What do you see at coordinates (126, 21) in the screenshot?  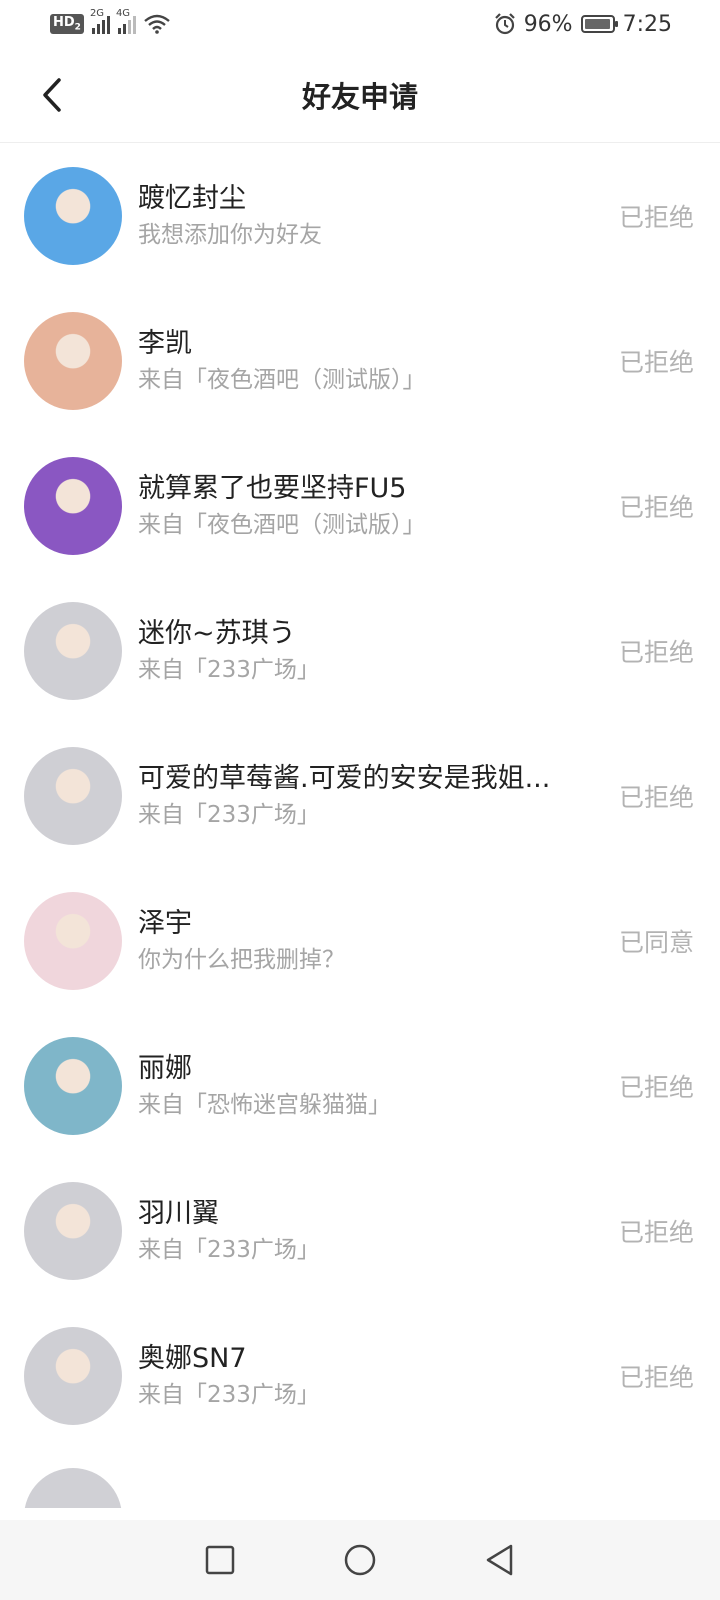 I see `signal-icon-sim2: 4G` at bounding box center [126, 21].